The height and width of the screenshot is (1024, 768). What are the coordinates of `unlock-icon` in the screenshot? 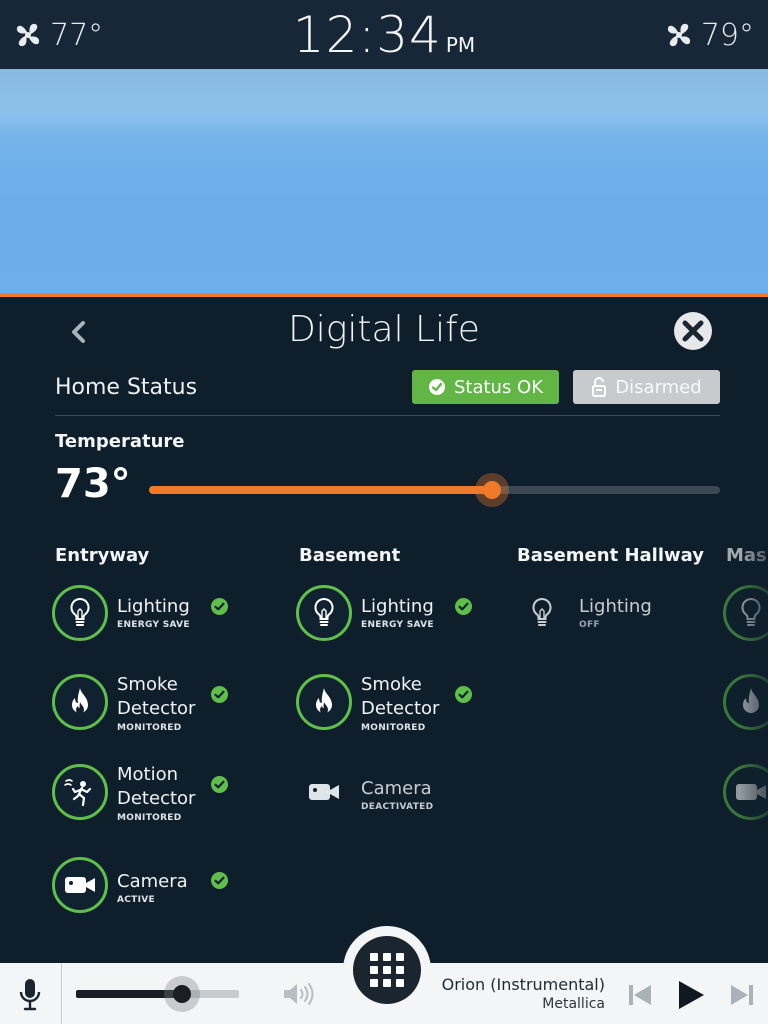 It's located at (599, 387).